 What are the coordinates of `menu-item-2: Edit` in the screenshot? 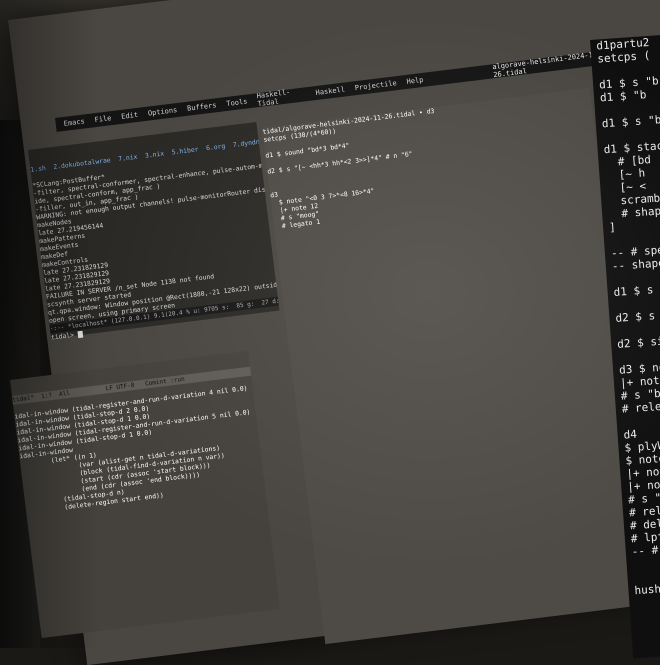 It's located at (130, 116).